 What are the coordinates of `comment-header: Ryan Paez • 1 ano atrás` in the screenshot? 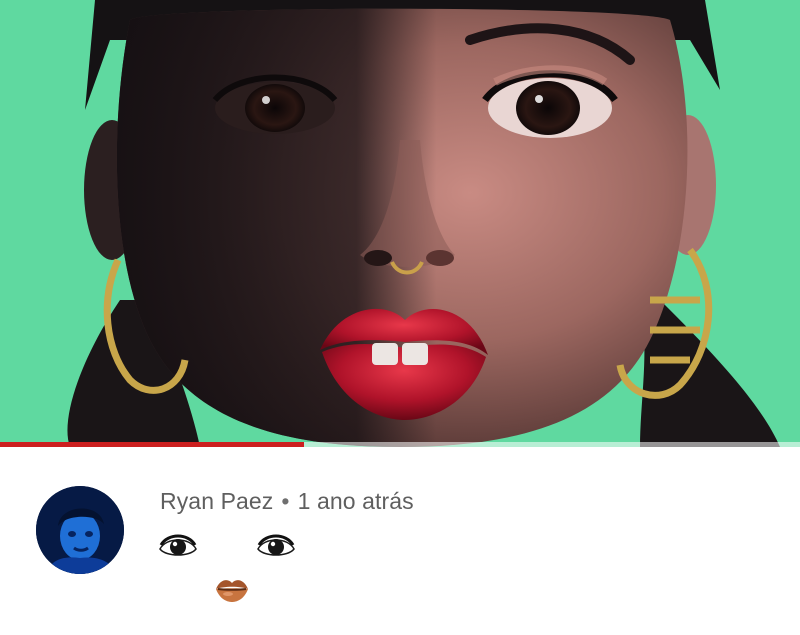 It's located at (287, 501).